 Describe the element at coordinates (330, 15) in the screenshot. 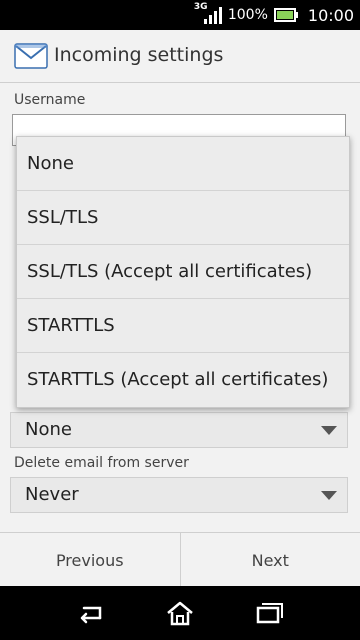

I see `clock: 10:00` at that location.